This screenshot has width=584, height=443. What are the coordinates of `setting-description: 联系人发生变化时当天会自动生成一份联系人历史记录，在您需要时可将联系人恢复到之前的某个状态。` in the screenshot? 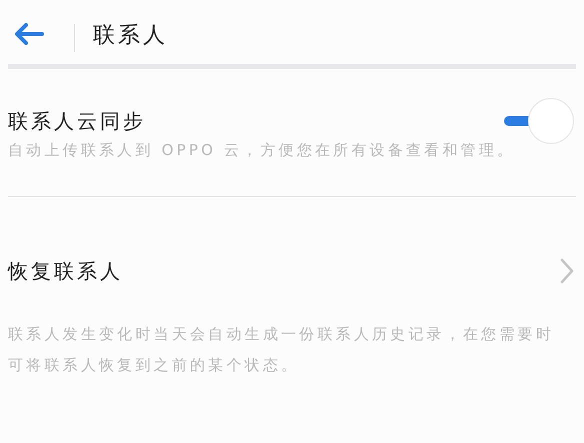 It's located at (281, 350).